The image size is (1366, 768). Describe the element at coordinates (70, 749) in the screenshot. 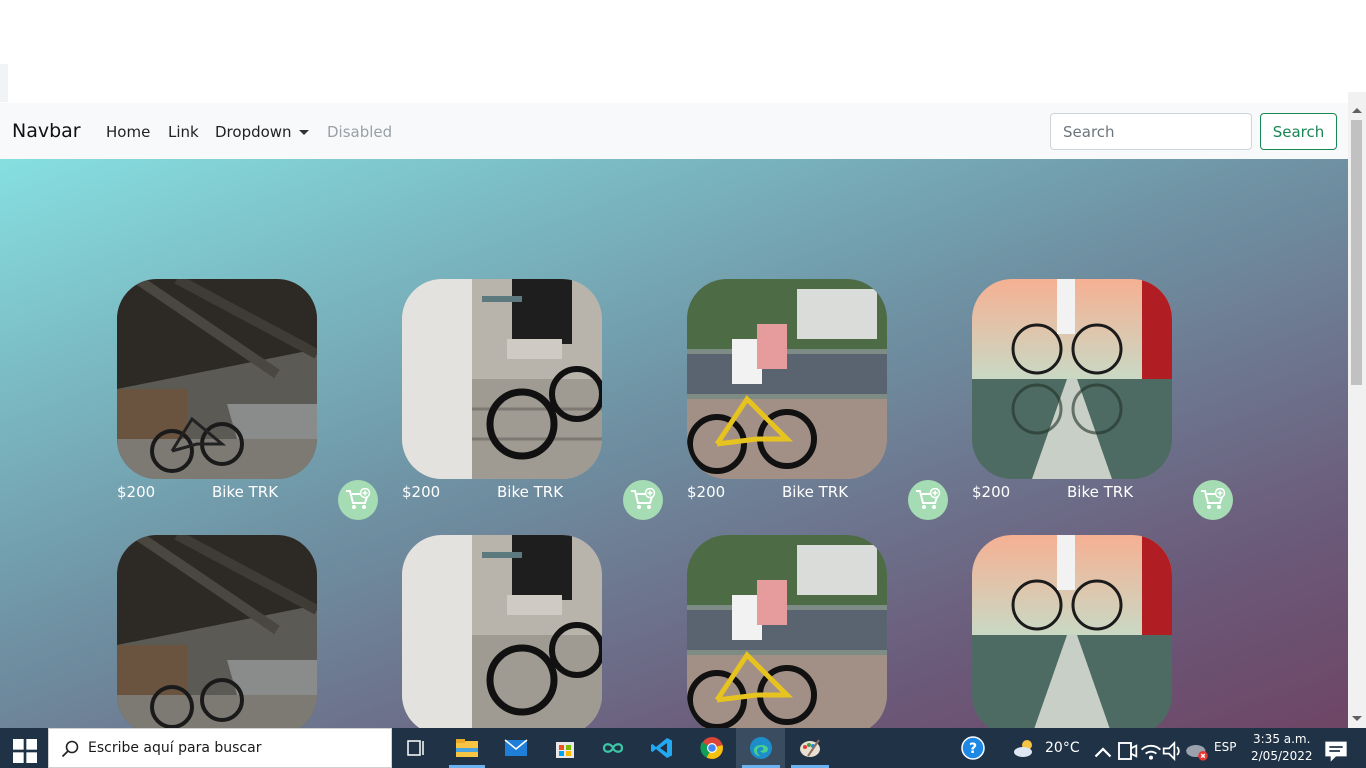

I see `search-icon` at that location.